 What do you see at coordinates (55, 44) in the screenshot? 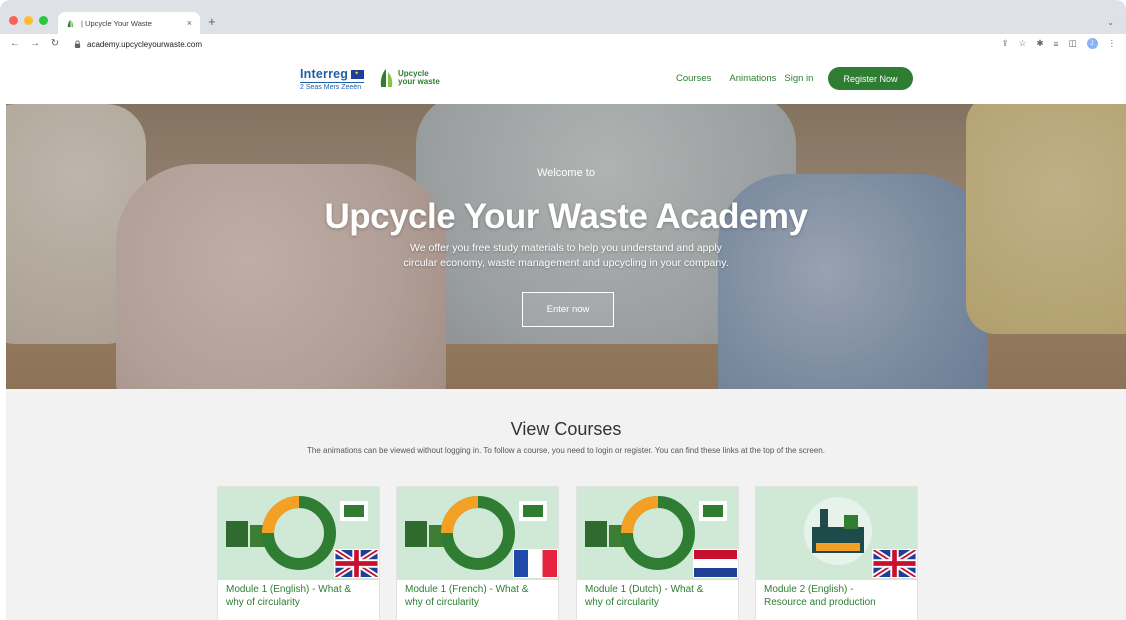
I see `reload-icon: ↻` at bounding box center [55, 44].